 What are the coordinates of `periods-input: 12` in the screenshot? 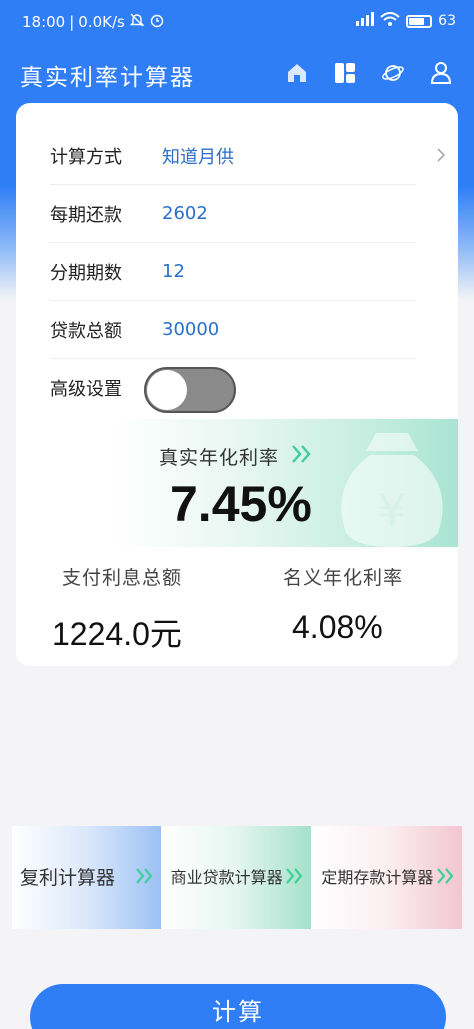 It's located at (173, 271).